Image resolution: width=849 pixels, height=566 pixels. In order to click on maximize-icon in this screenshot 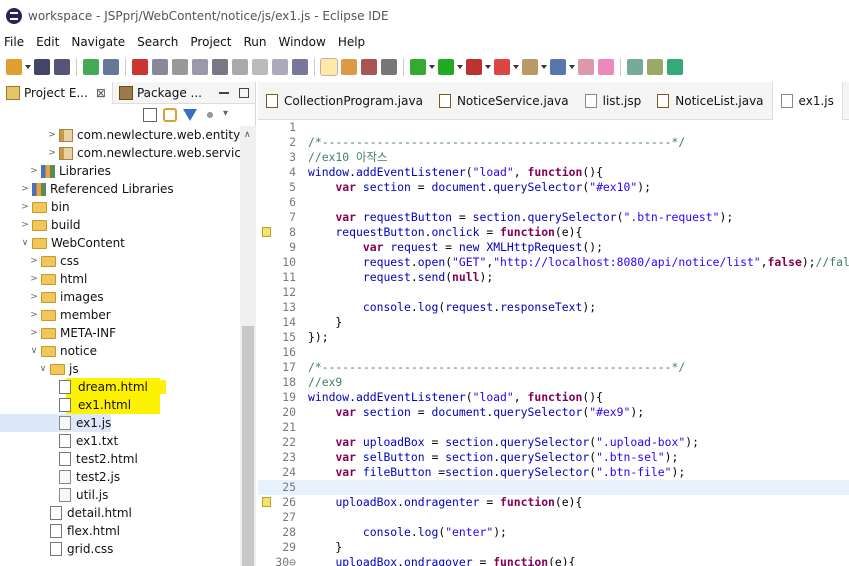, I will do `click(244, 92)`.